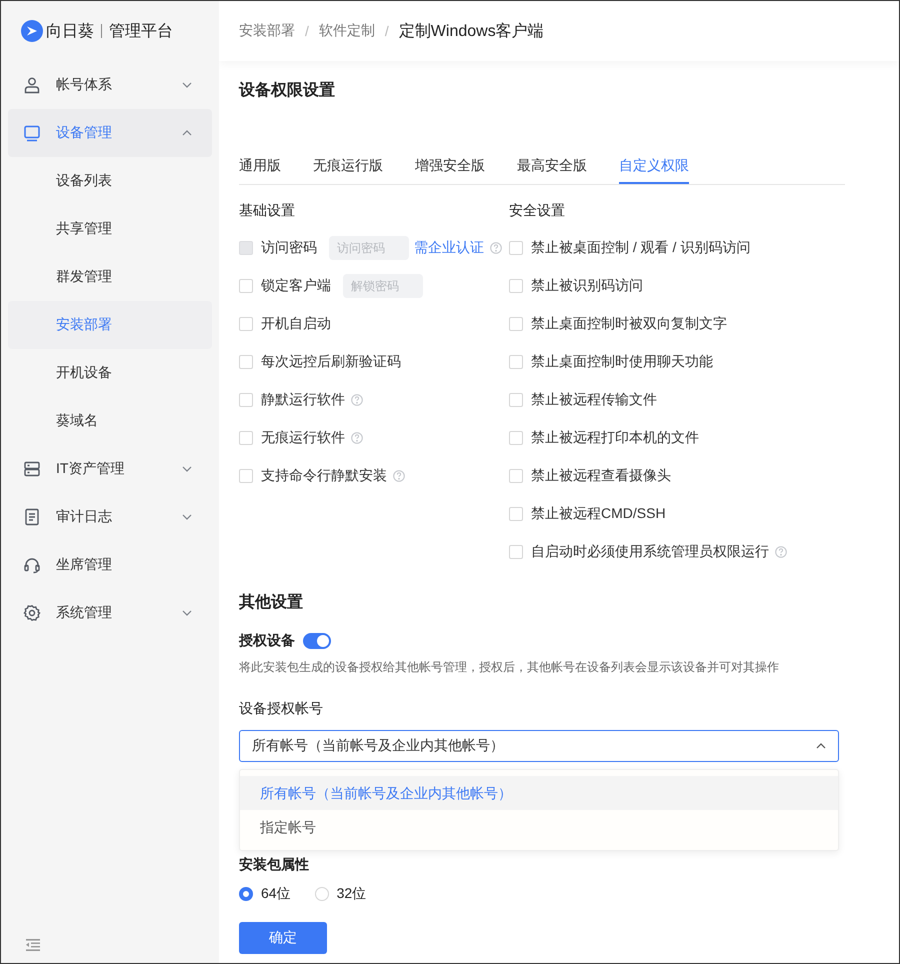  What do you see at coordinates (110, 373) in the screenshot?
I see `sidebar-subitem: 开机设备` at bounding box center [110, 373].